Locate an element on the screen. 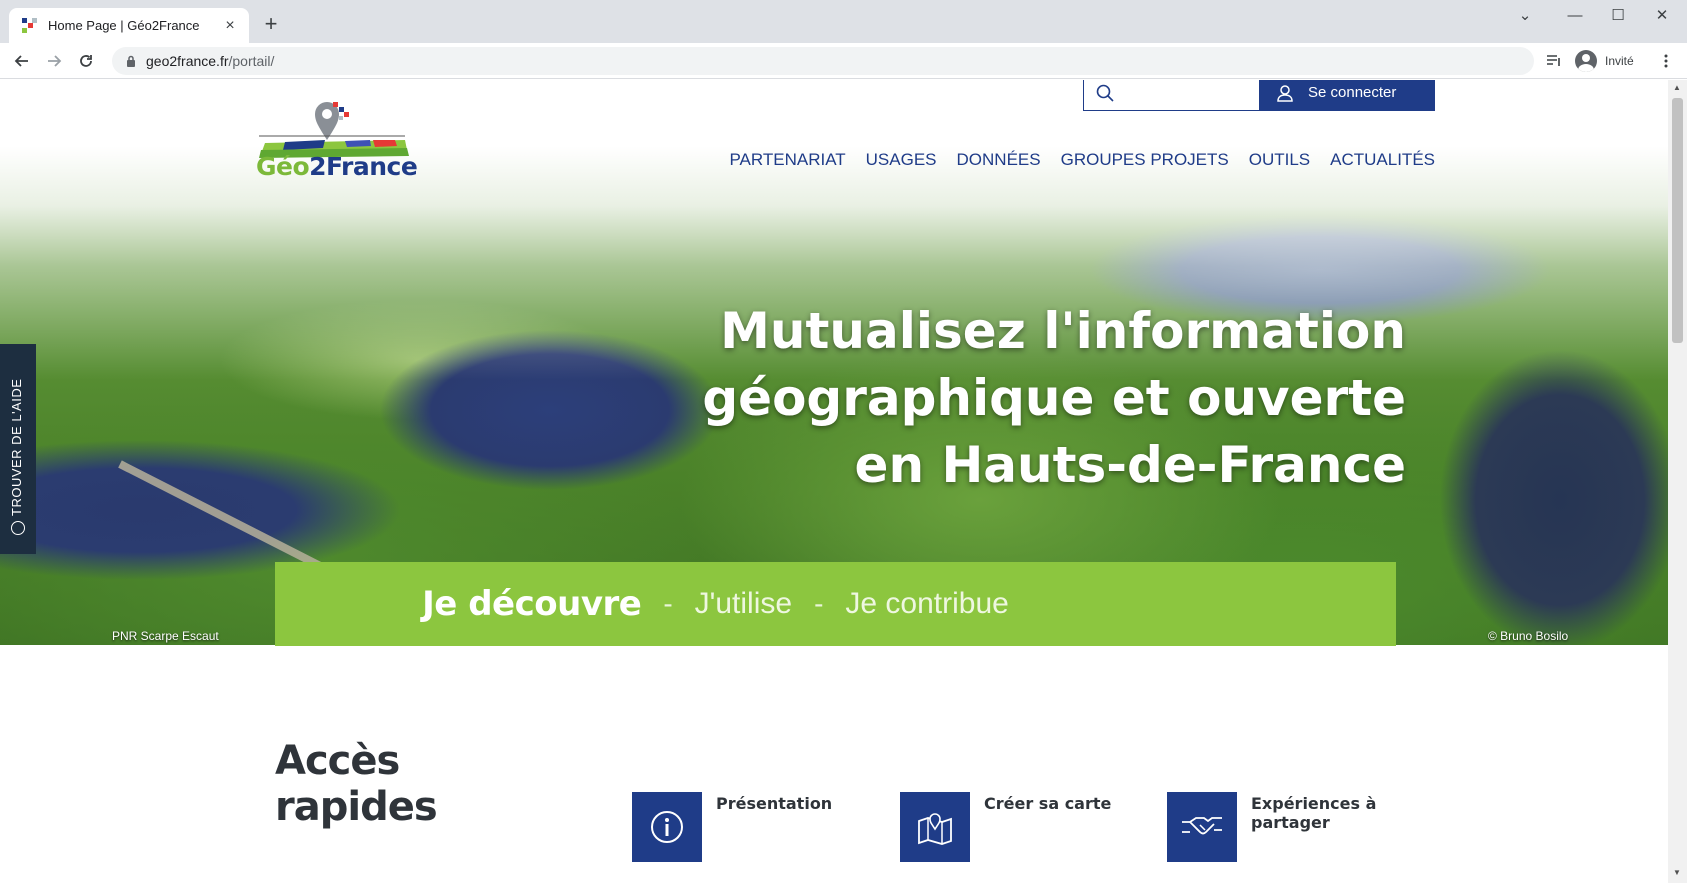 The width and height of the screenshot is (1687, 883). browser-tab: Home Page | Géo2France × is located at coordinates (129, 25).